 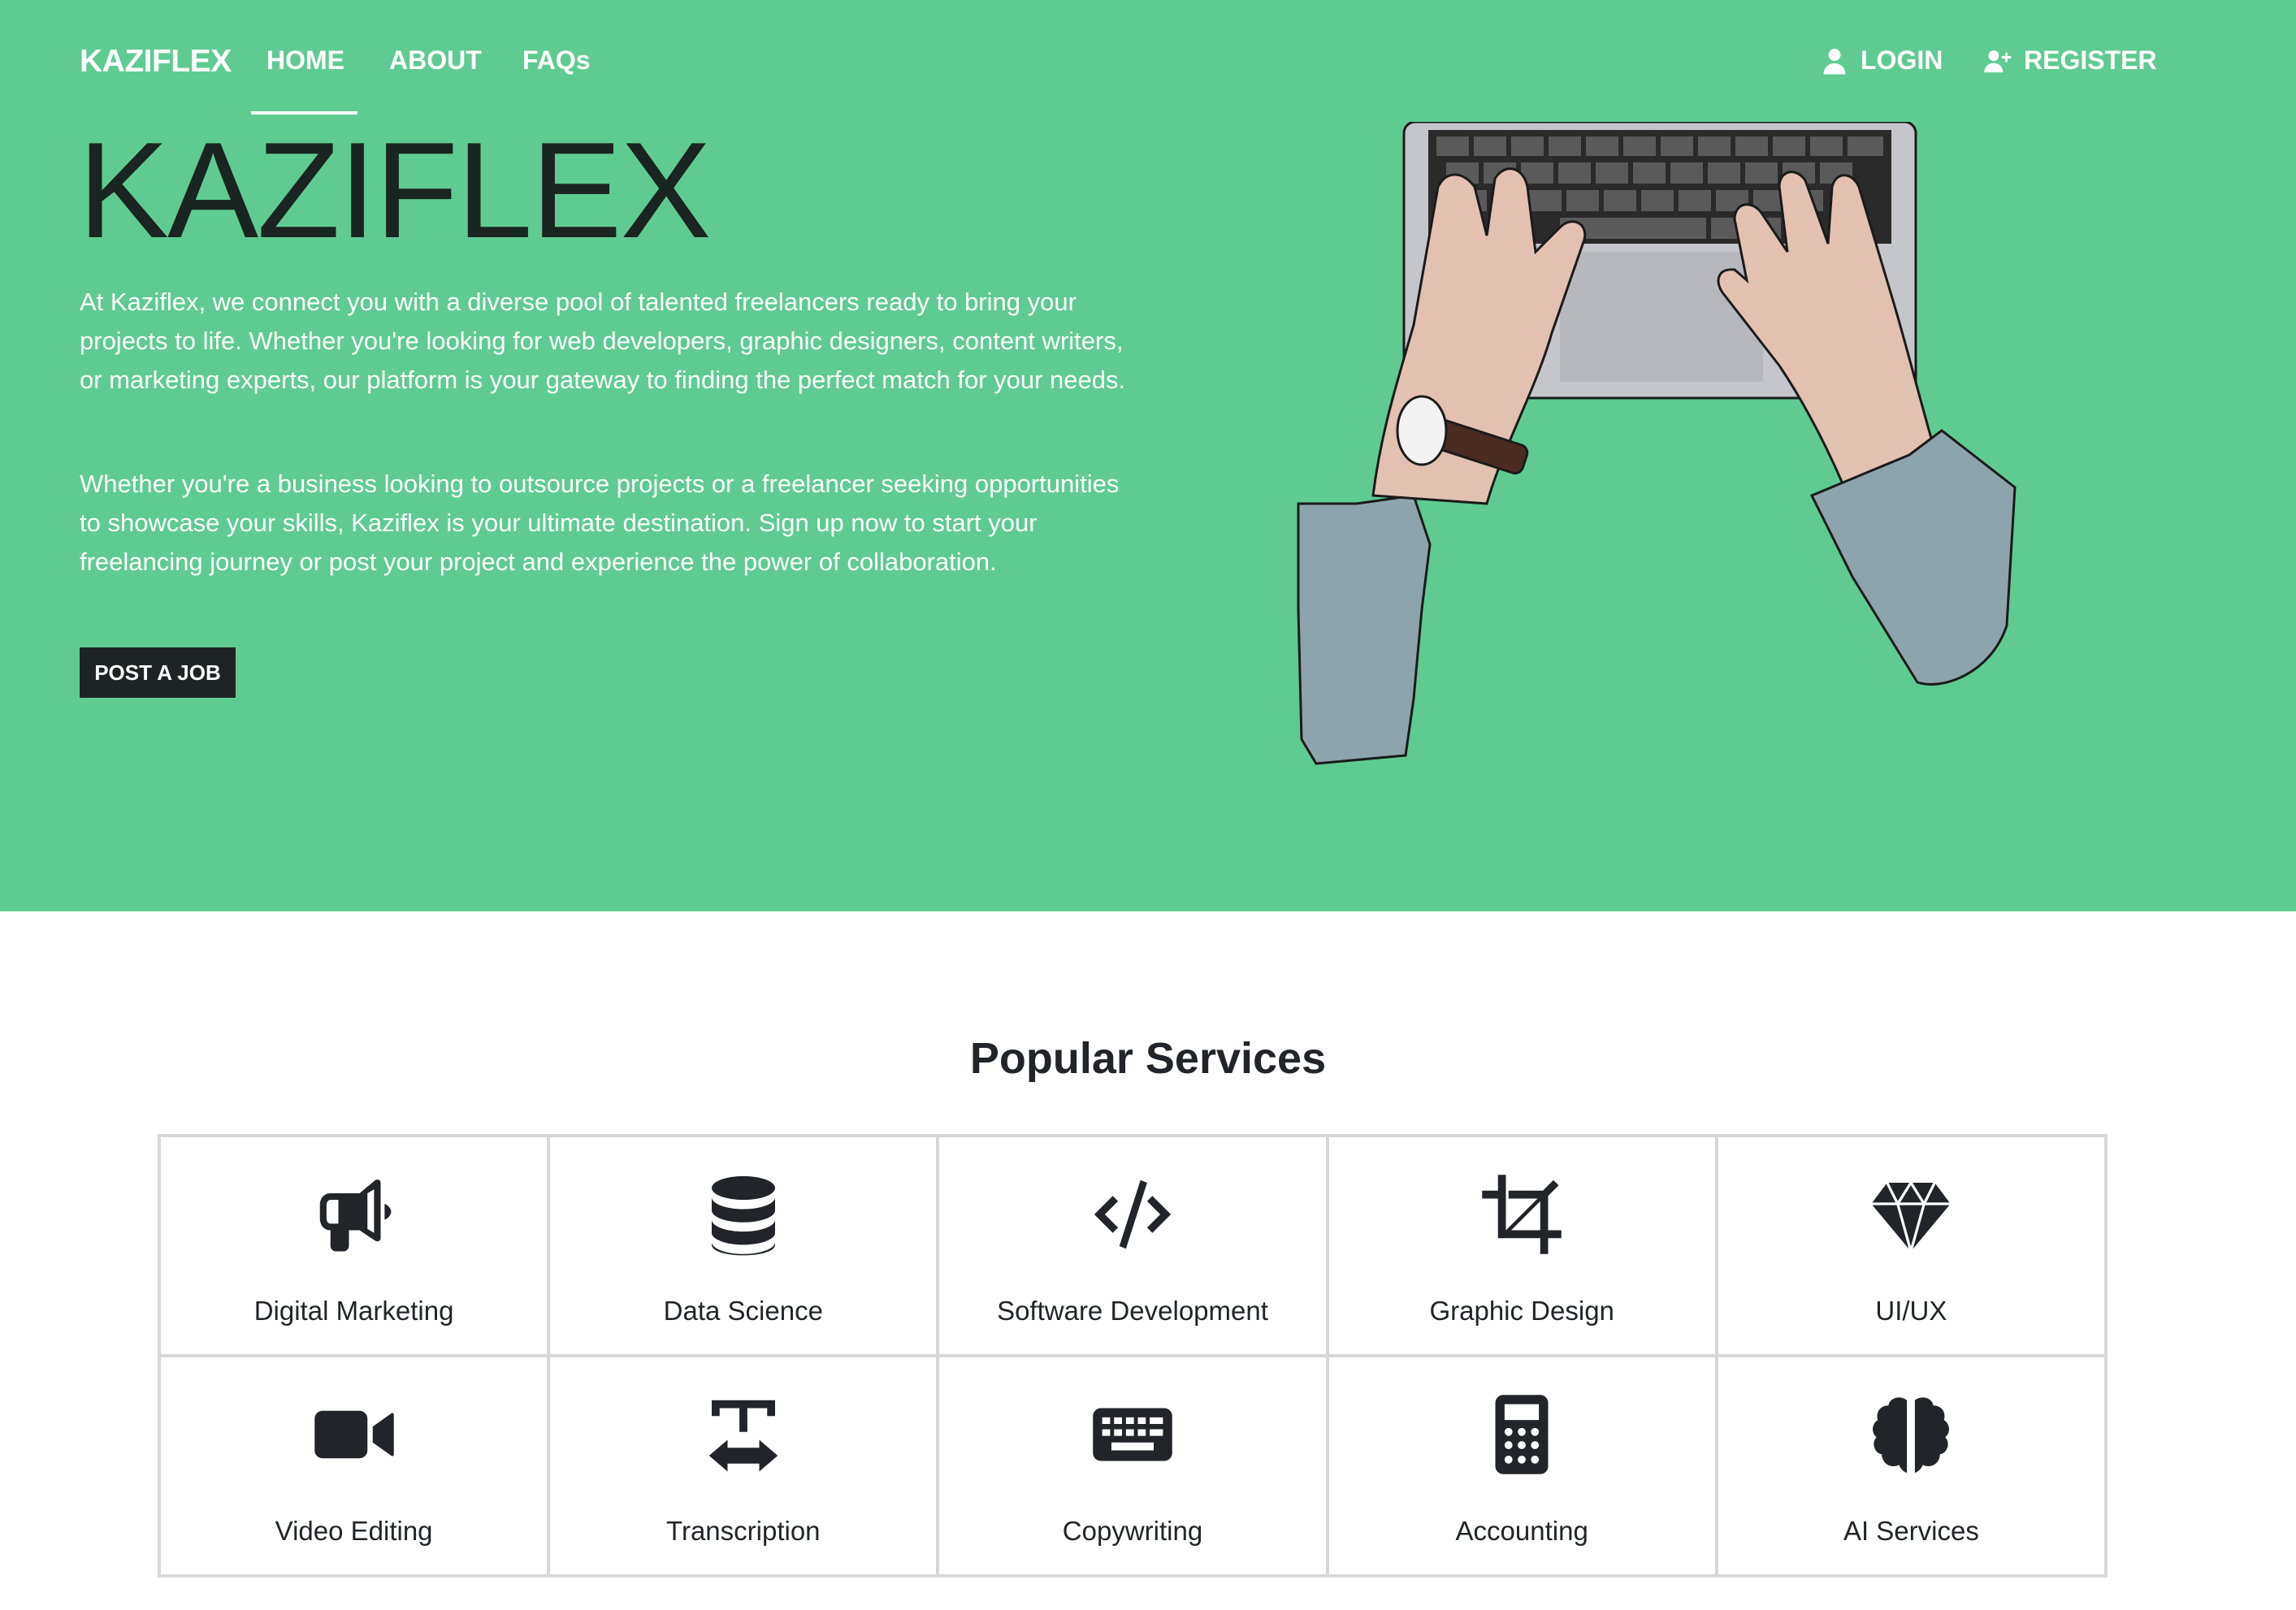 What do you see at coordinates (1521, 1531) in the screenshot?
I see `service-label: Accounting` at bounding box center [1521, 1531].